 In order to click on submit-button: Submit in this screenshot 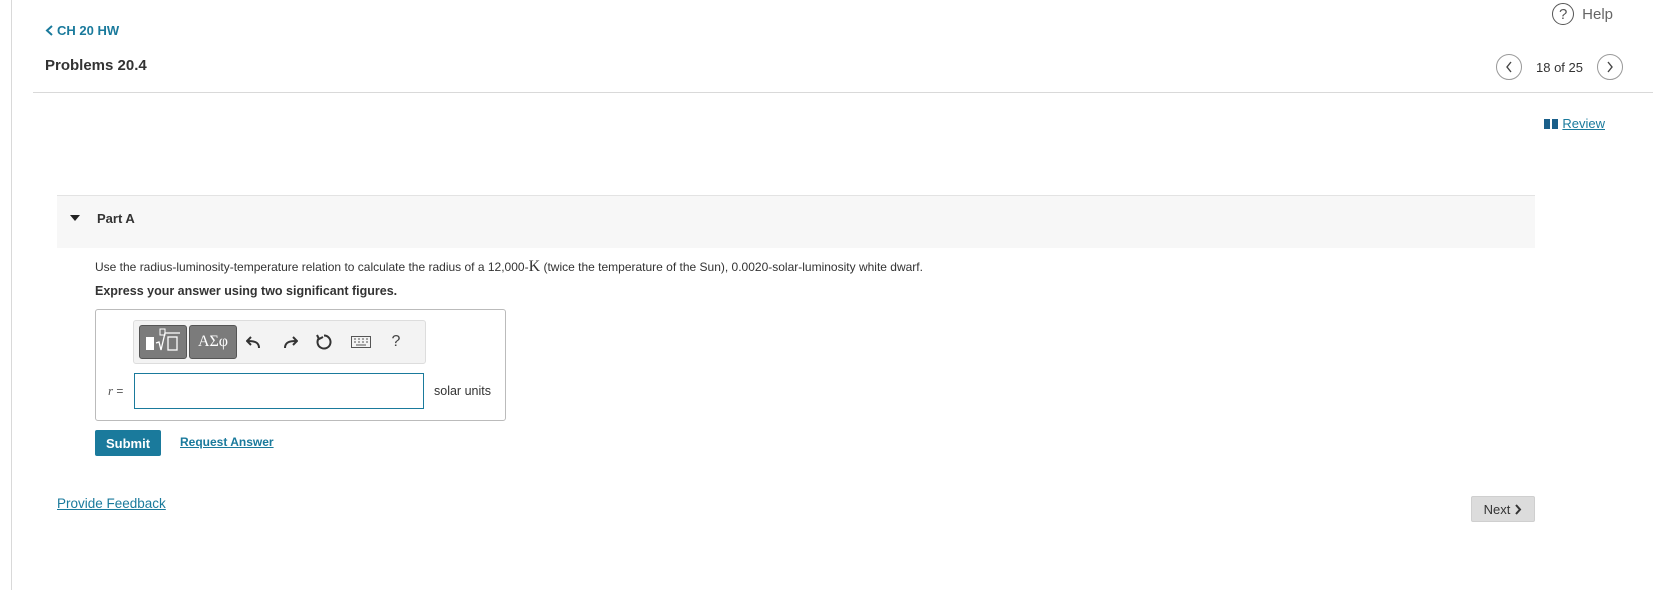, I will do `click(128, 443)`.